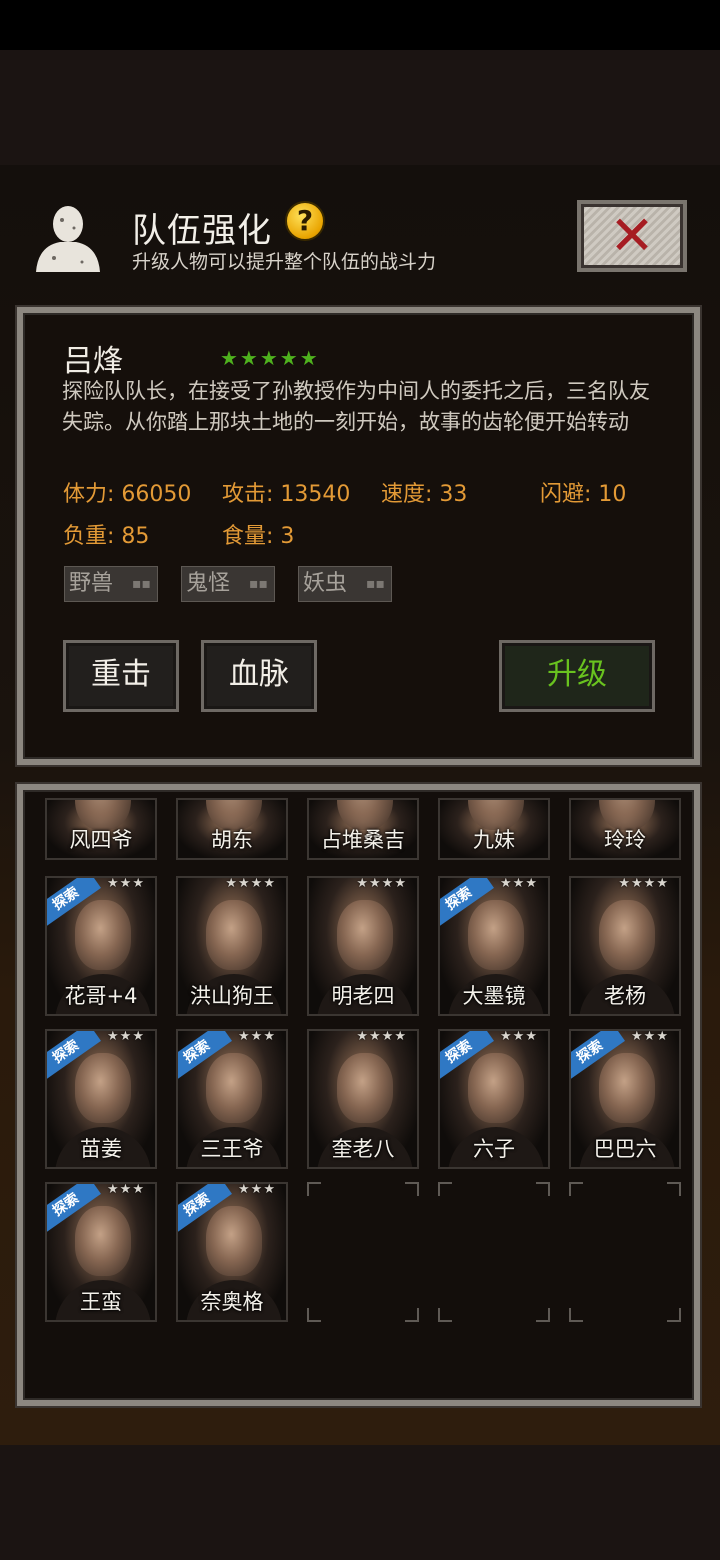 The width and height of the screenshot is (720, 1560). I want to click on status-bar, so click(360, 25).